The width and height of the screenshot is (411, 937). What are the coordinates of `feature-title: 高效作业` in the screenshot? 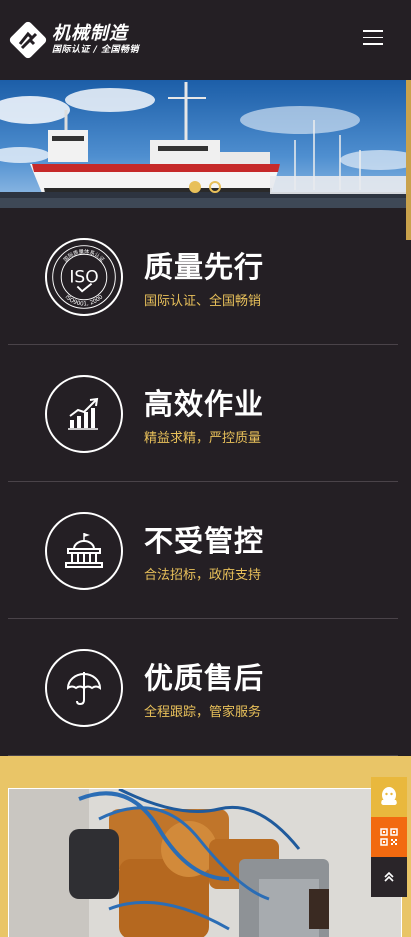 It's located at (204, 404).